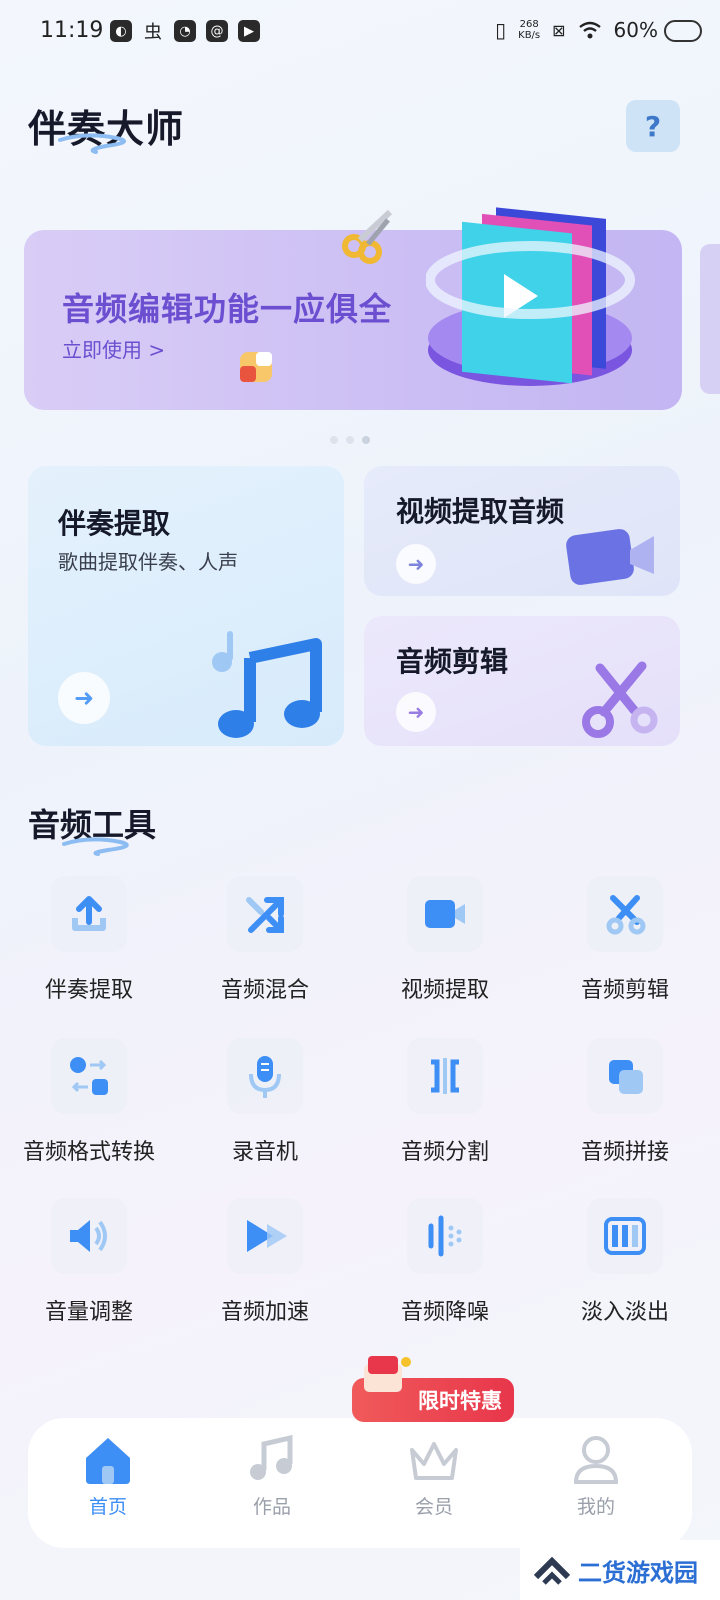 The image size is (720, 1600). What do you see at coordinates (366, 440) in the screenshot?
I see `pagination-dot-active` at bounding box center [366, 440].